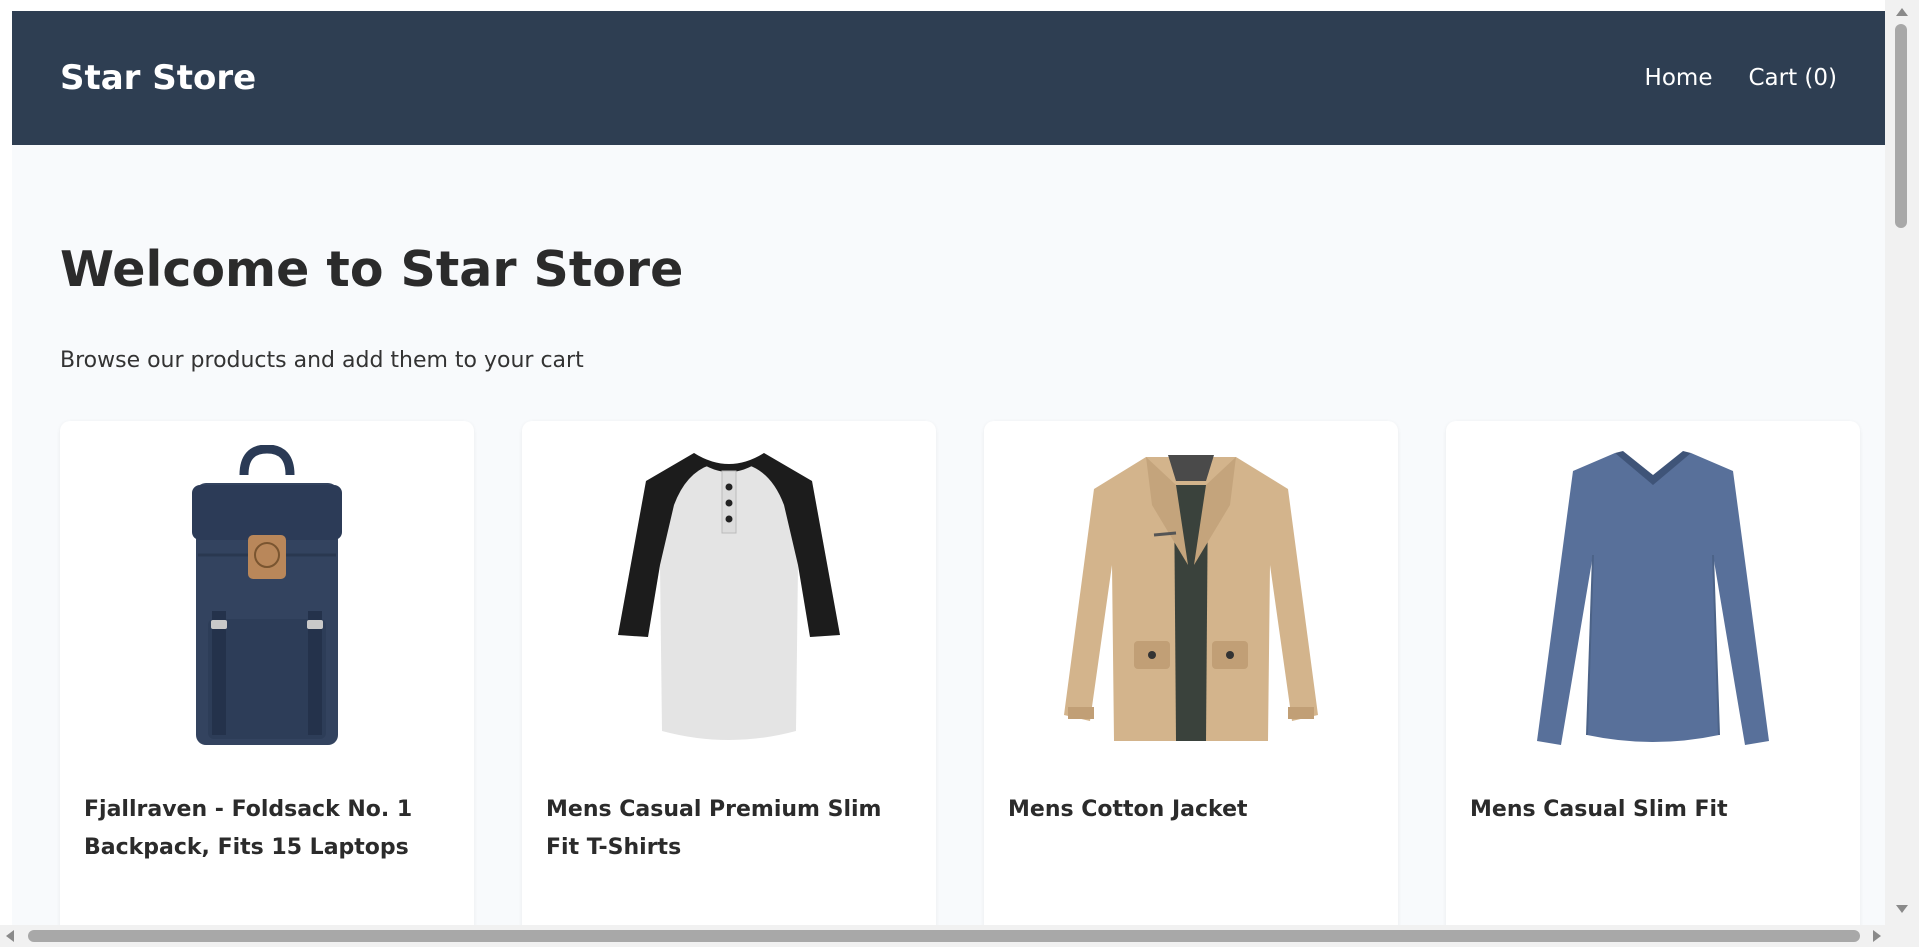 Image resolution: width=1919 pixels, height=947 pixels. I want to click on nav-links: Home Cart (0), so click(1741, 78).